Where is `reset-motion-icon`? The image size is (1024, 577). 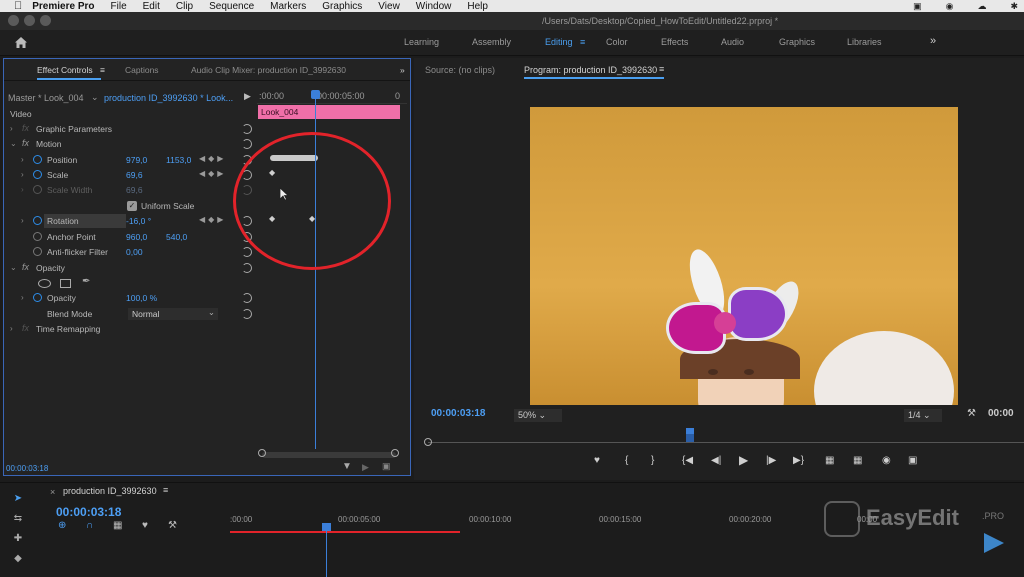
reset-motion-icon is located at coordinates (247, 144).